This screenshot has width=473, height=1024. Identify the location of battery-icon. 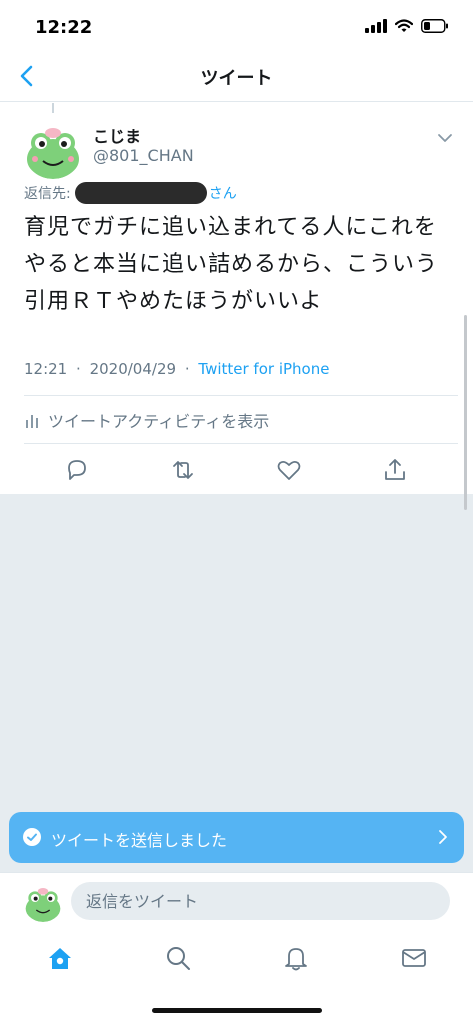
(434, 26).